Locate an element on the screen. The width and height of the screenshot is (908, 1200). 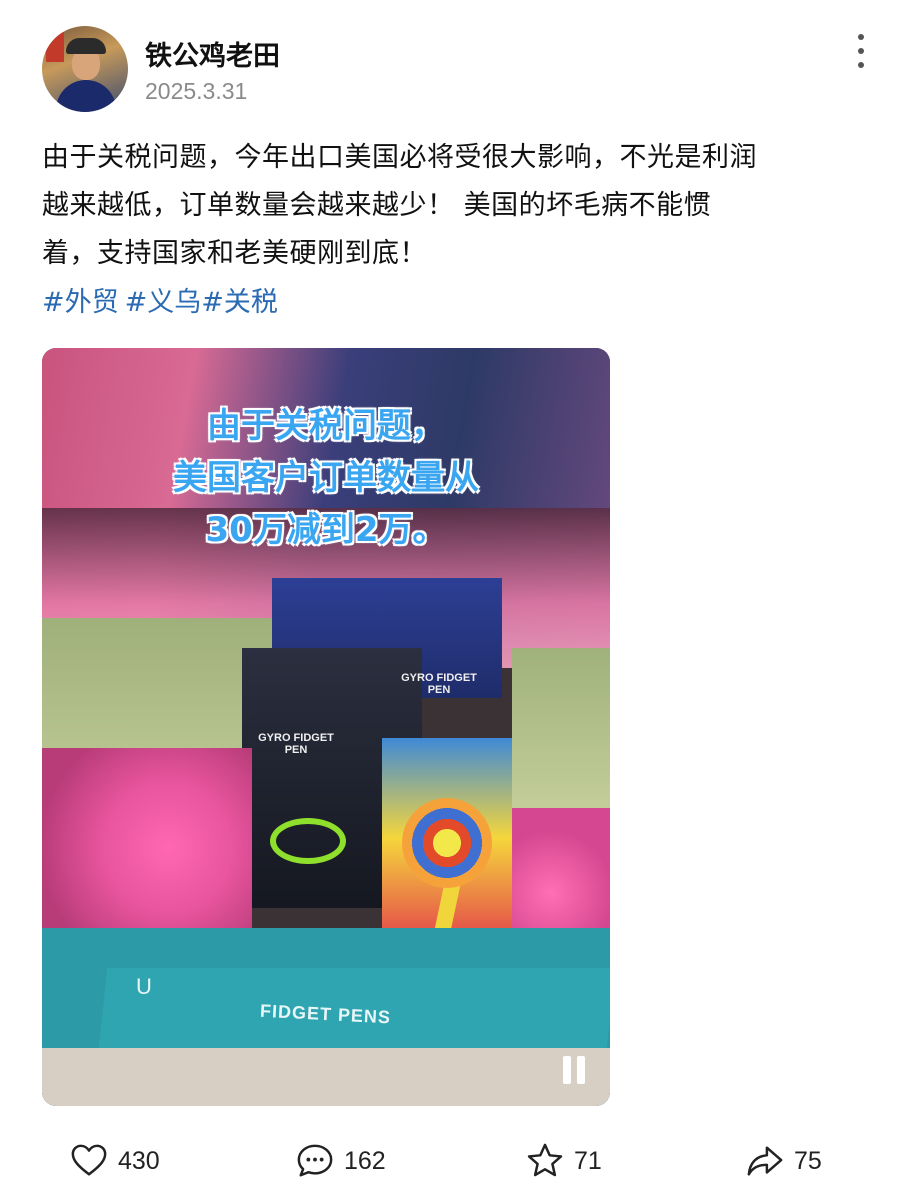
video-scene-green-ring is located at coordinates (308, 841).